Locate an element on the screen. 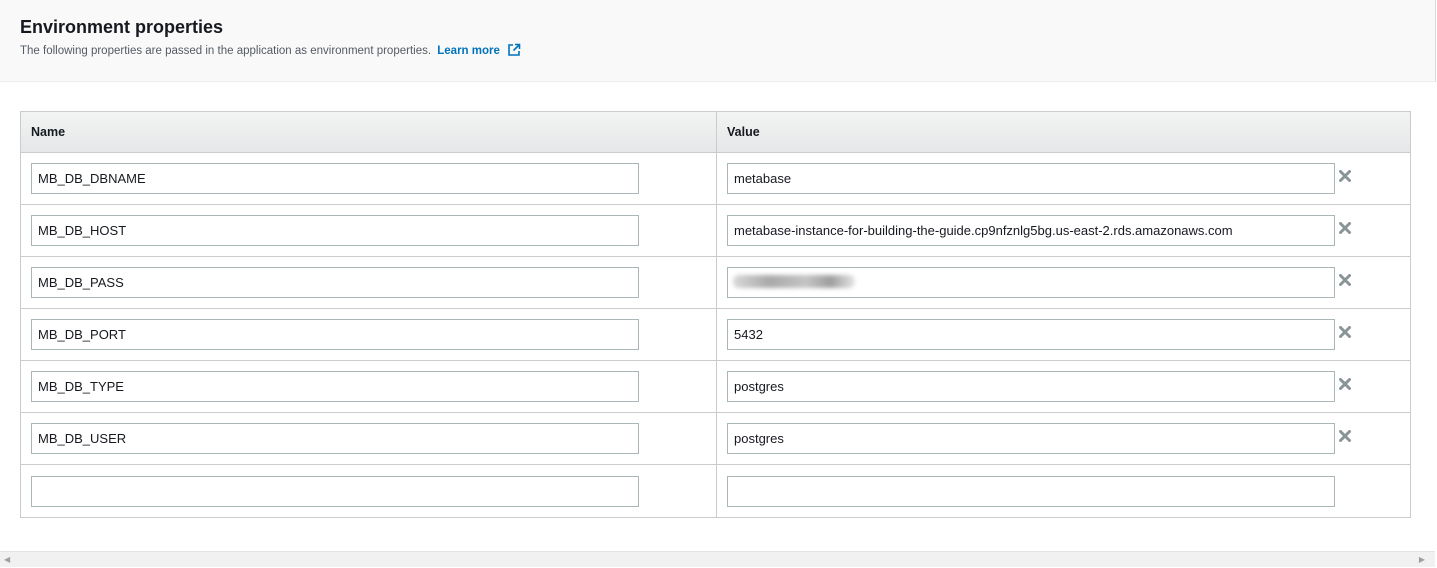  property-value-input-masked is located at coordinates (1031, 282).